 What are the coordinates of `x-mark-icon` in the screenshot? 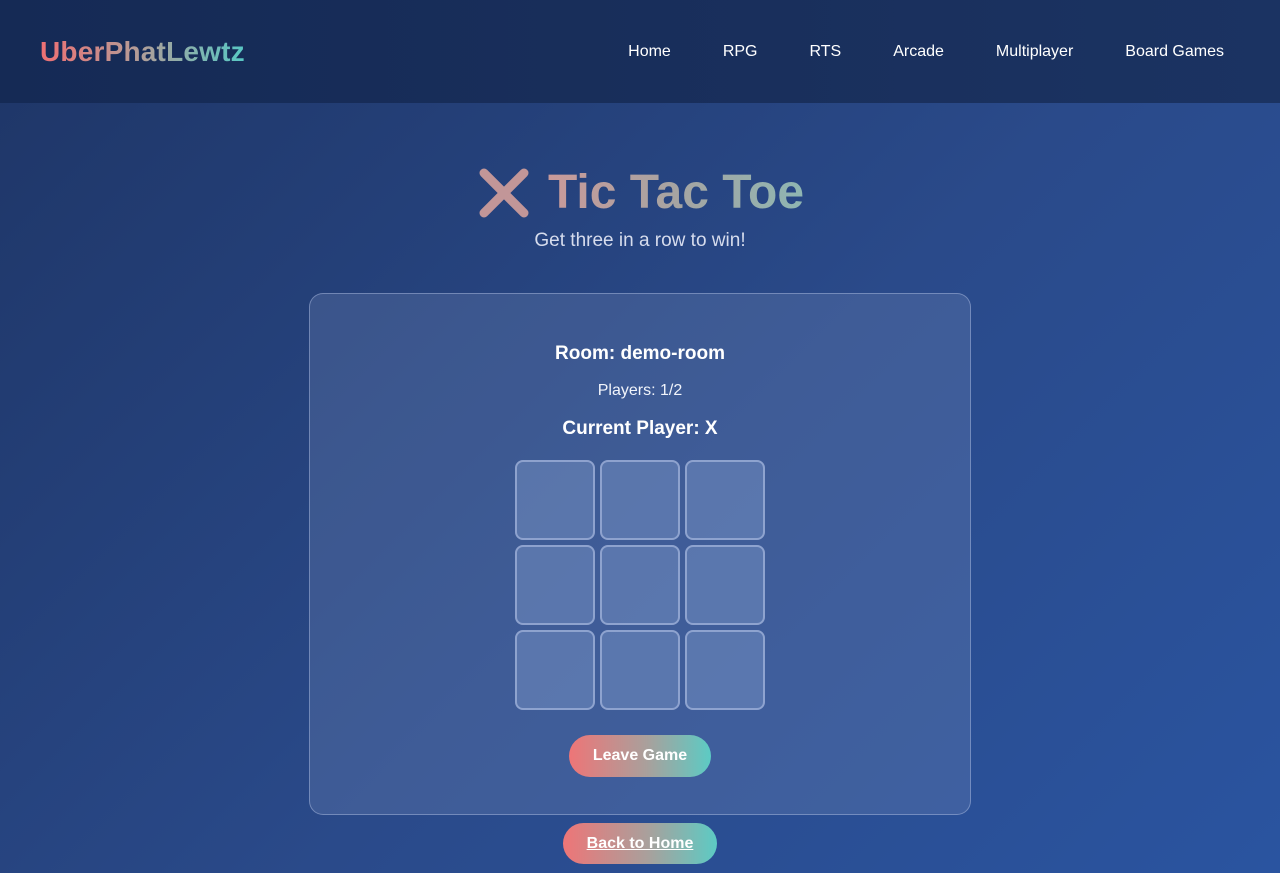 It's located at (504, 193).